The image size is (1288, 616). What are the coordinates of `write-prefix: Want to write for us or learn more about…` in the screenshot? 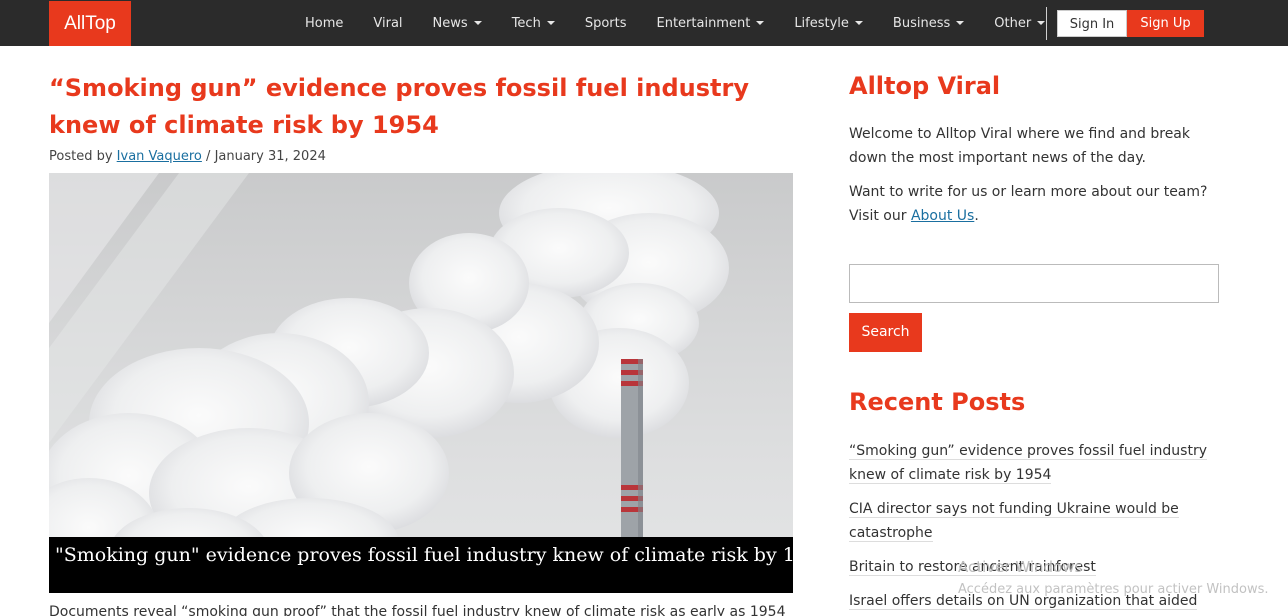 It's located at (1028, 204).